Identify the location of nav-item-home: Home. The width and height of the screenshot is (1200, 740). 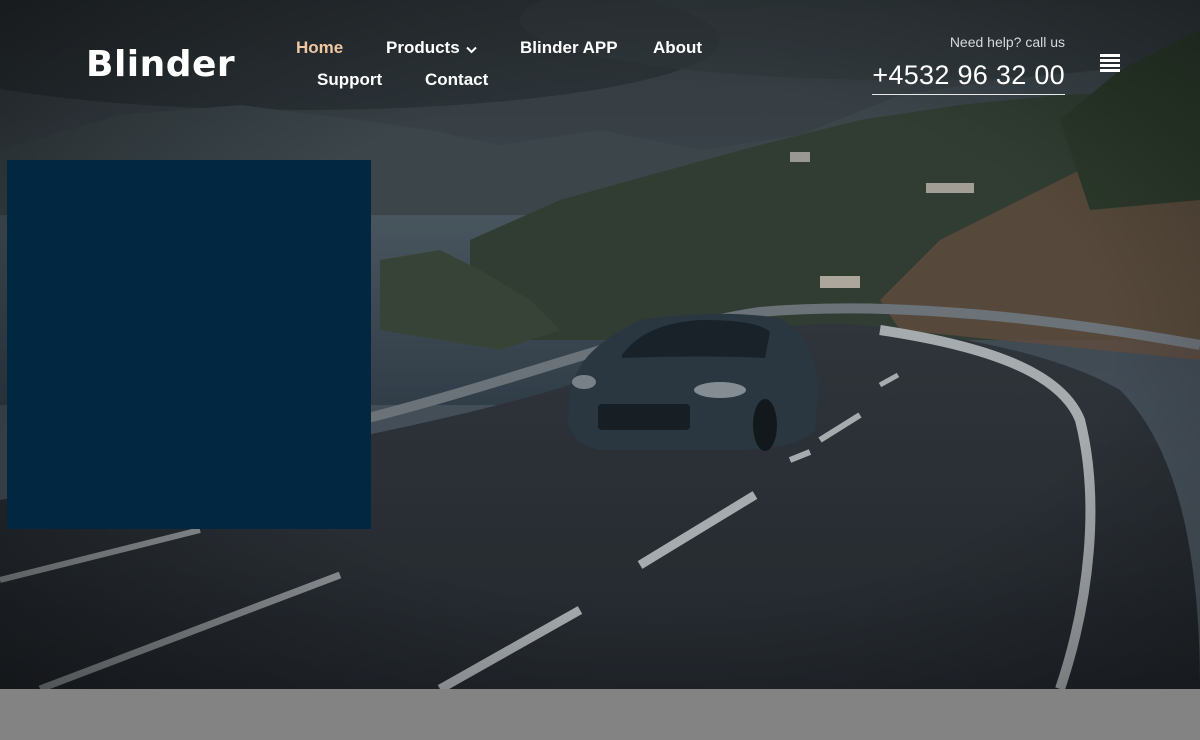
(319, 48).